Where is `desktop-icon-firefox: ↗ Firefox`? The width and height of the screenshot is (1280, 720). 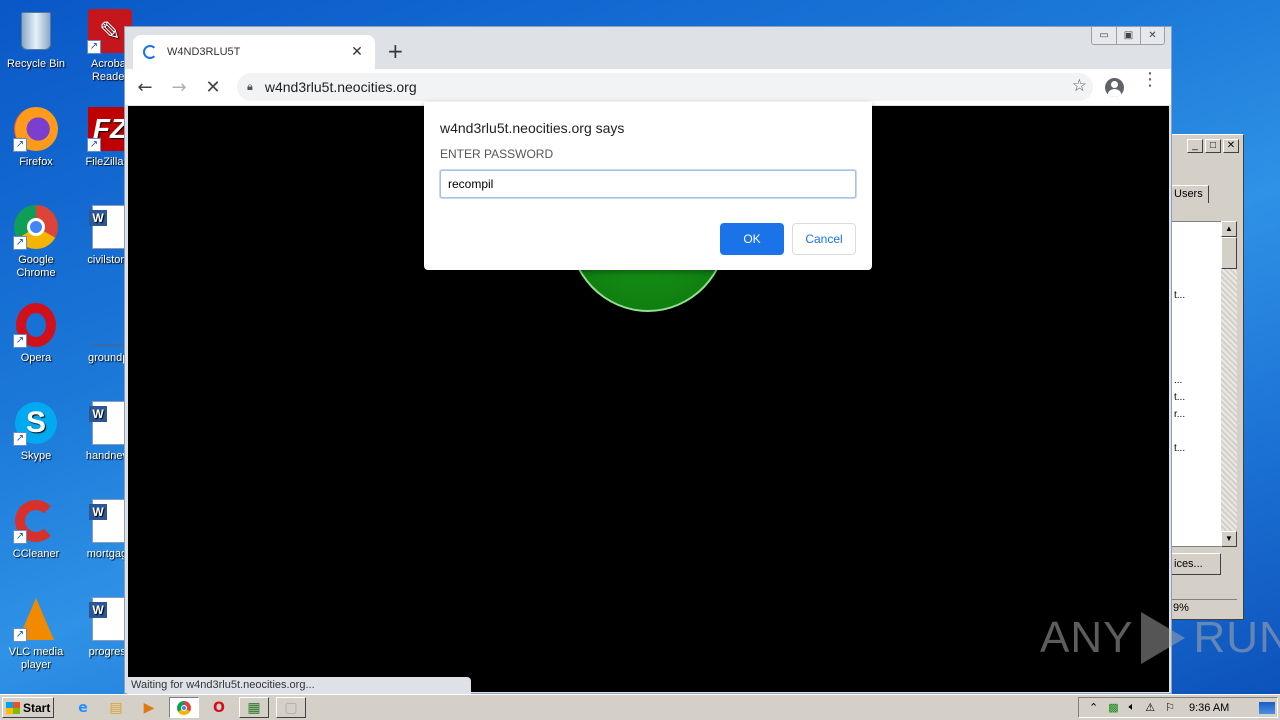
desktop-icon-firefox: ↗ Firefox is located at coordinates (36, 137).